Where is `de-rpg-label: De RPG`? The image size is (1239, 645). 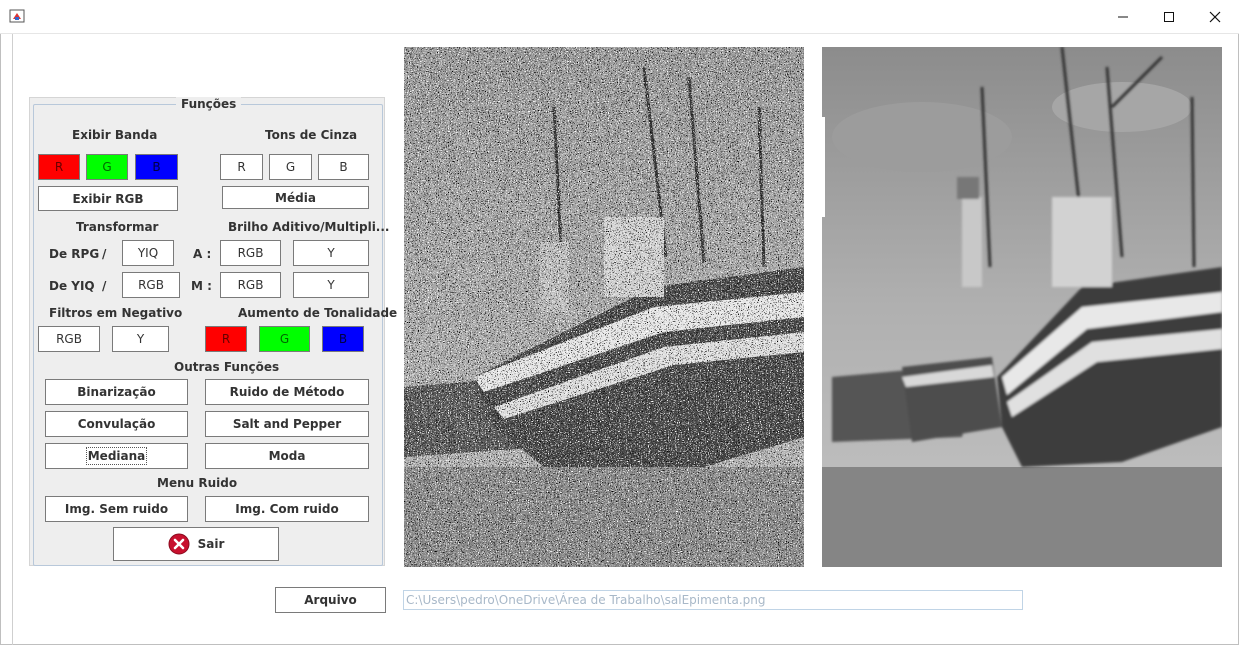 de-rpg-label: De RPG is located at coordinates (74, 254).